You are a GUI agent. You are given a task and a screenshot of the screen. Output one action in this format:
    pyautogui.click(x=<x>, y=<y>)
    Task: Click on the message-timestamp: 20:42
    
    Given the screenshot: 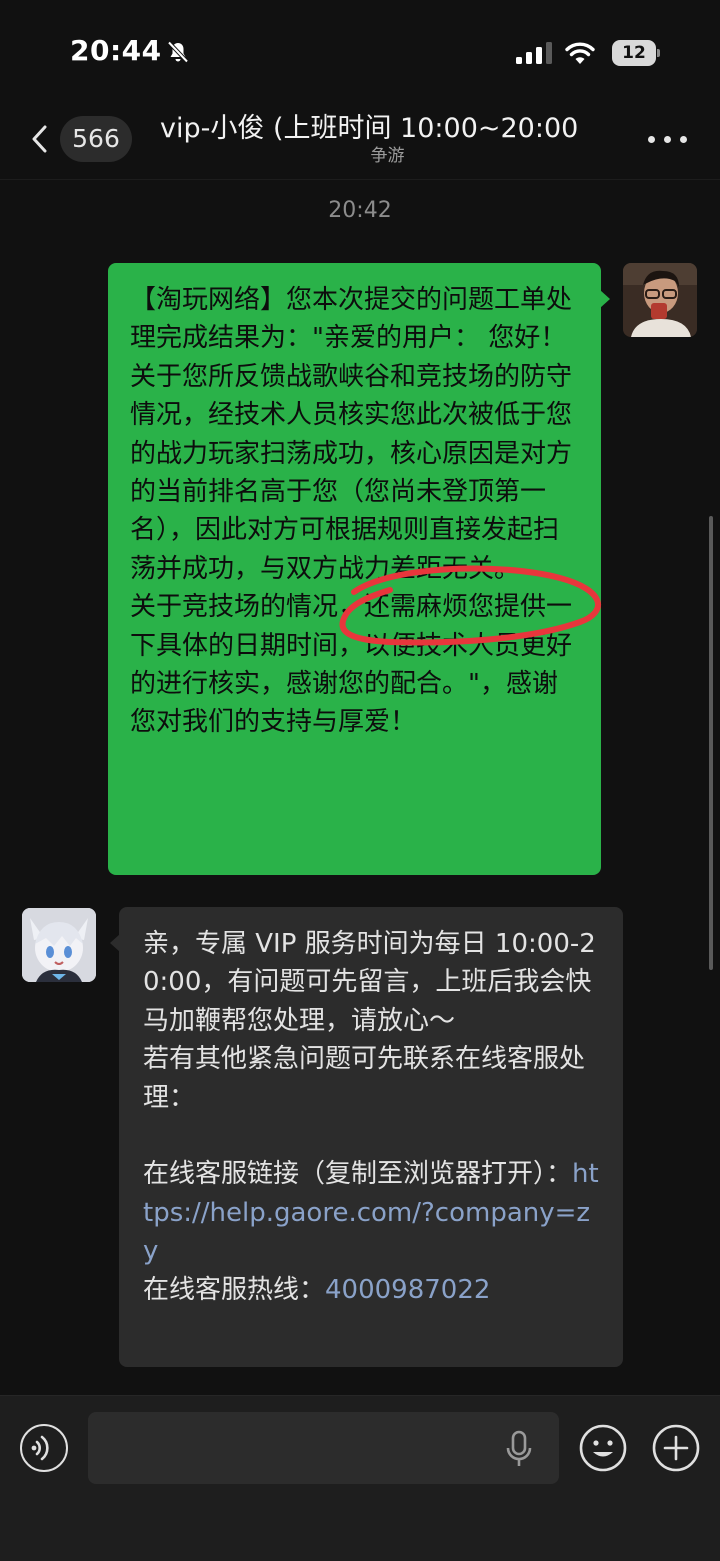 What is the action you would take?
    pyautogui.click(x=360, y=210)
    